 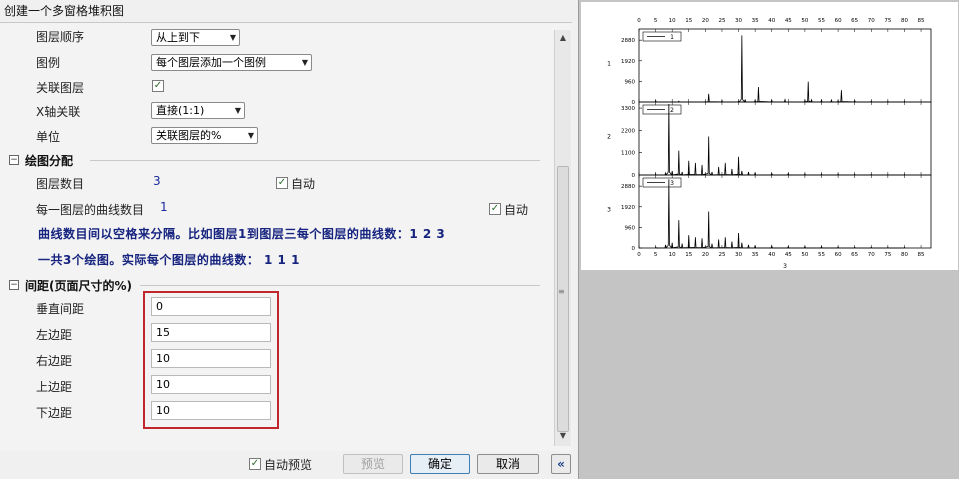 What do you see at coordinates (887, 255) in the screenshot?
I see `x-tick-label-bottom: 75` at bounding box center [887, 255].